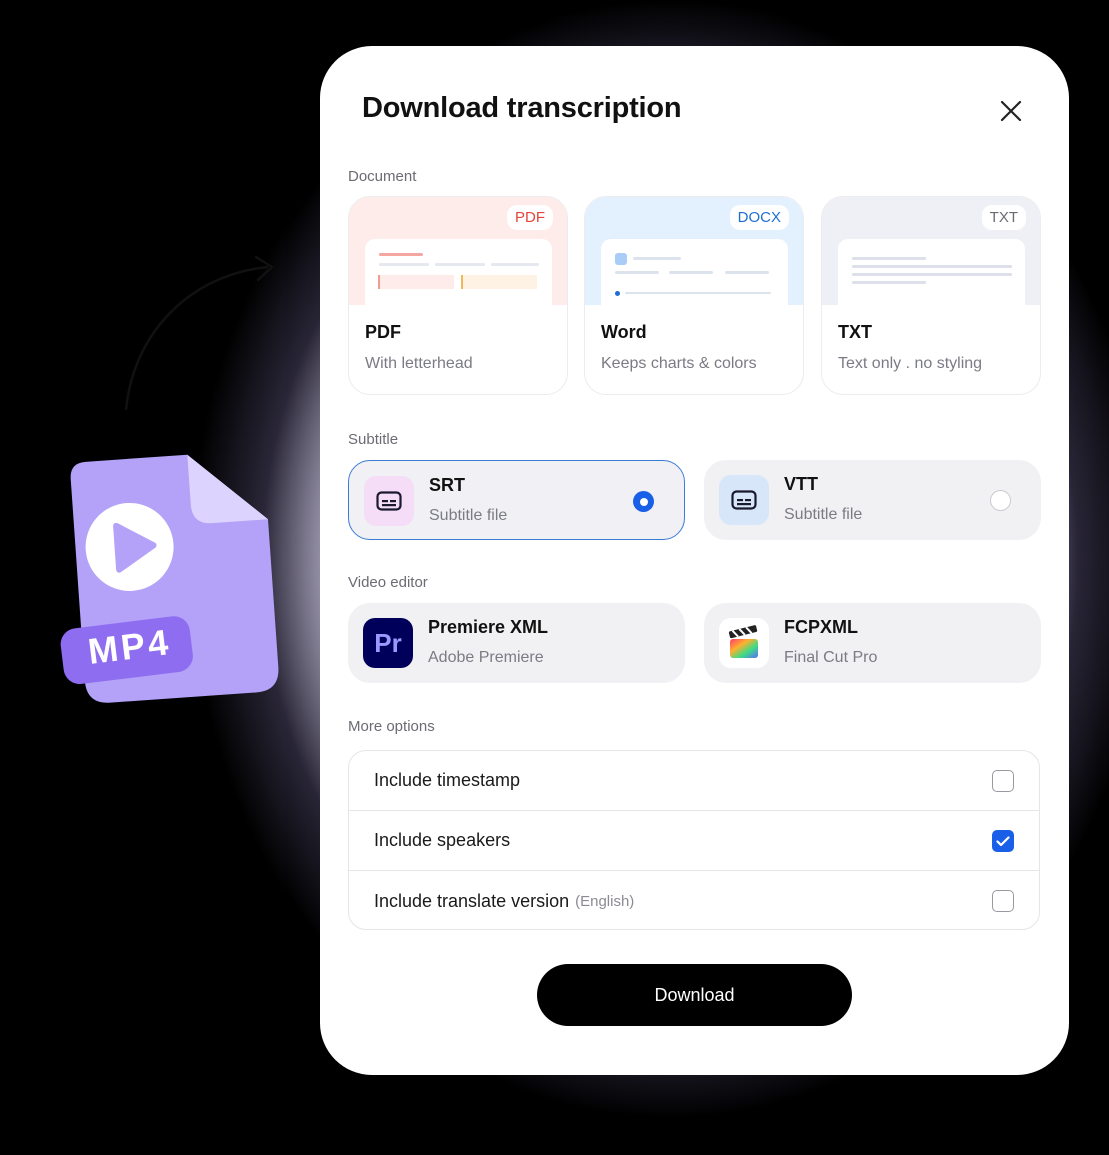 The width and height of the screenshot is (1109, 1155). Describe the element at coordinates (173, 579) in the screenshot. I see `mp4-file-illustration: MP4` at that location.